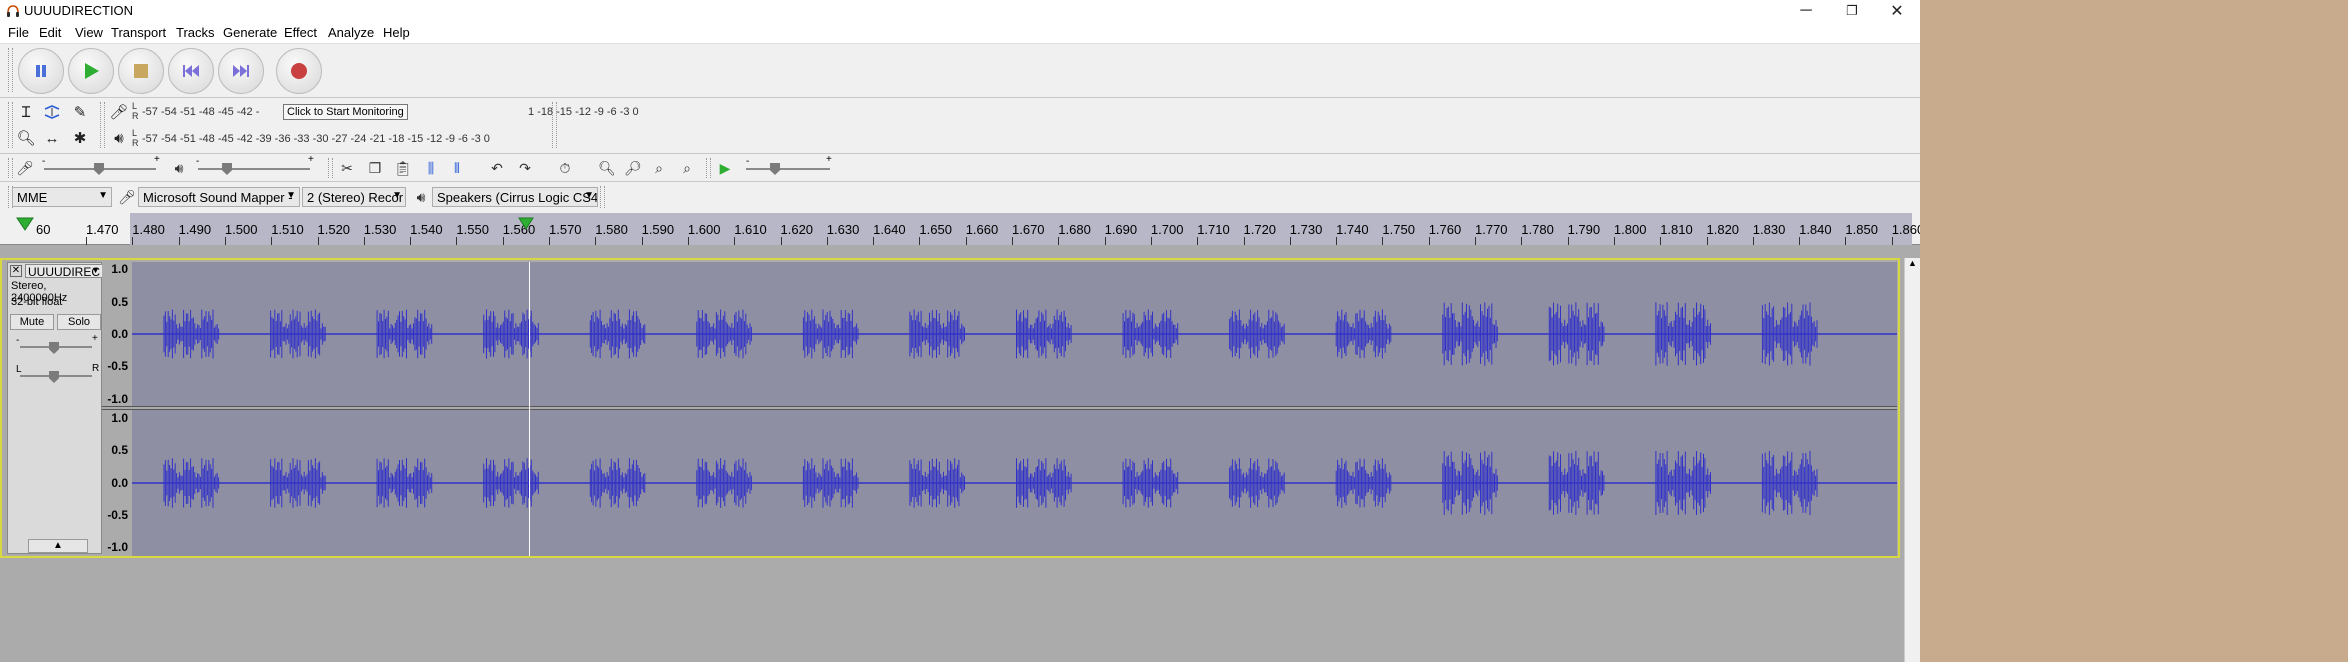 The height and width of the screenshot is (662, 2348). What do you see at coordinates (1445, 229) in the screenshot?
I see `ruler-label: 1.760` at bounding box center [1445, 229].